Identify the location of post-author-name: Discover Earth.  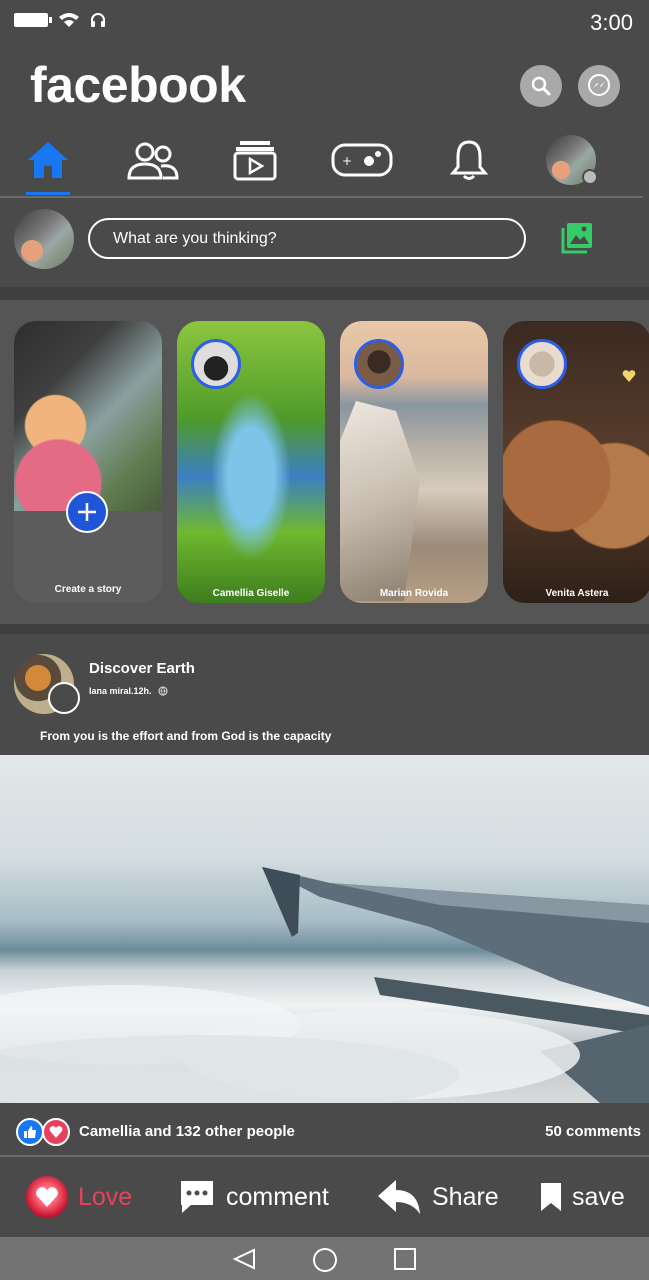
(142, 668).